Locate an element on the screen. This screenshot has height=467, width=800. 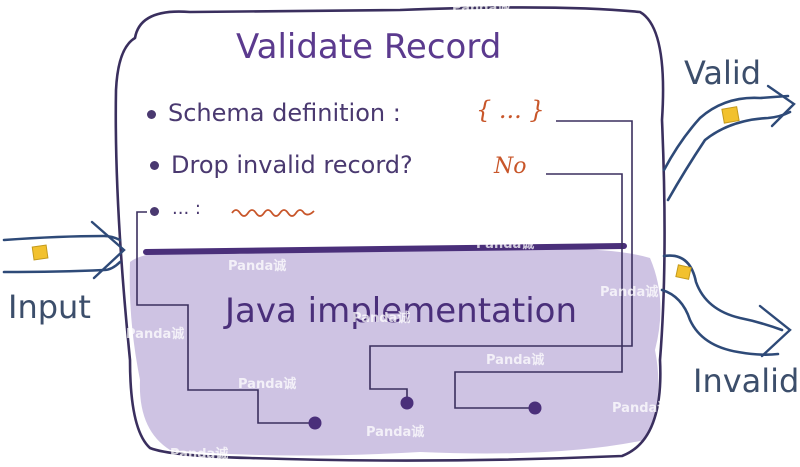
invalid-label: Invalid is located at coordinates (746, 381).